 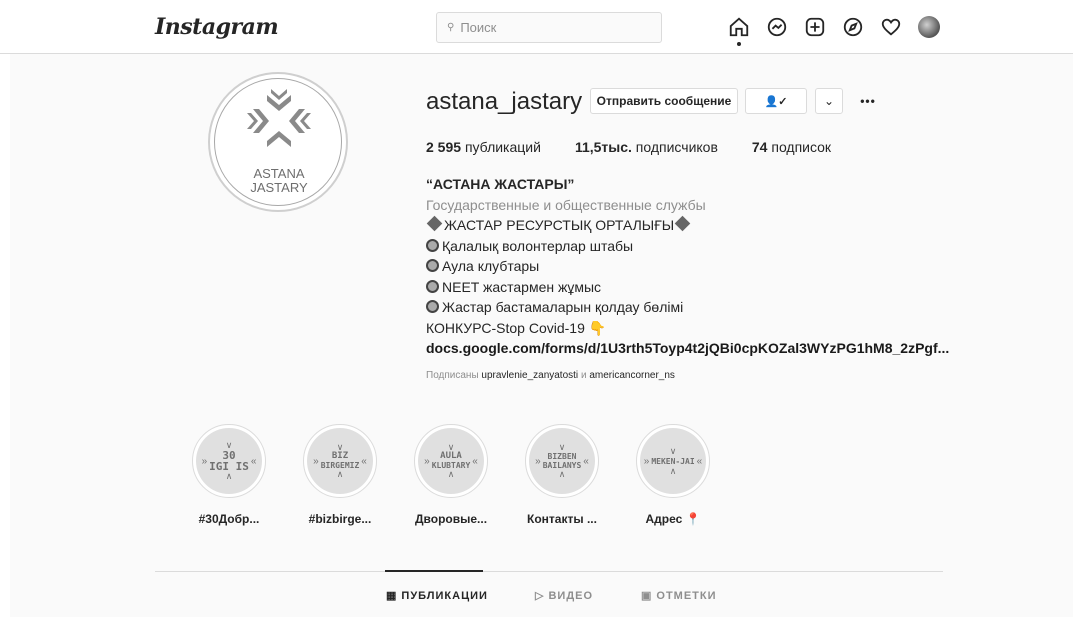 What do you see at coordinates (279, 173) in the screenshot?
I see `avatar-text-astana: ASTANA` at bounding box center [279, 173].